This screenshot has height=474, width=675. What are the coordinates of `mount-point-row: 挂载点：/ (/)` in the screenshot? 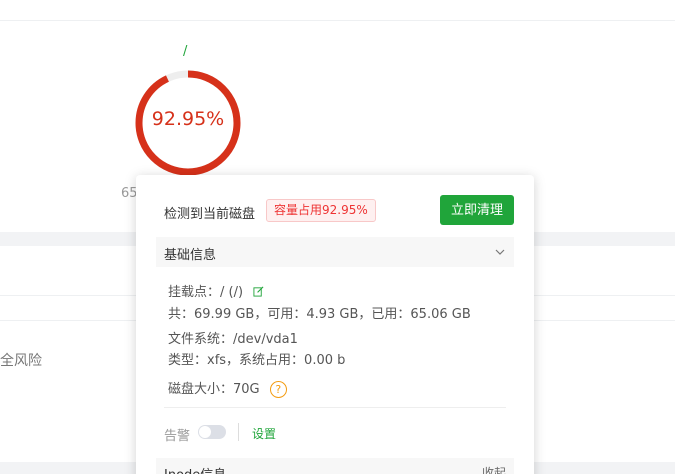 It's located at (216, 290).